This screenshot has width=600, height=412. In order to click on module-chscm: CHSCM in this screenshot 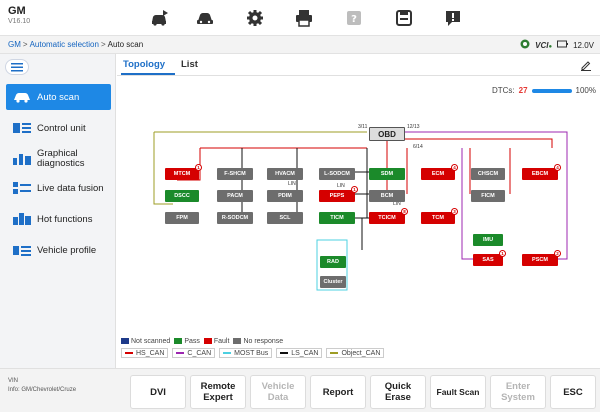, I will do `click(488, 174)`.